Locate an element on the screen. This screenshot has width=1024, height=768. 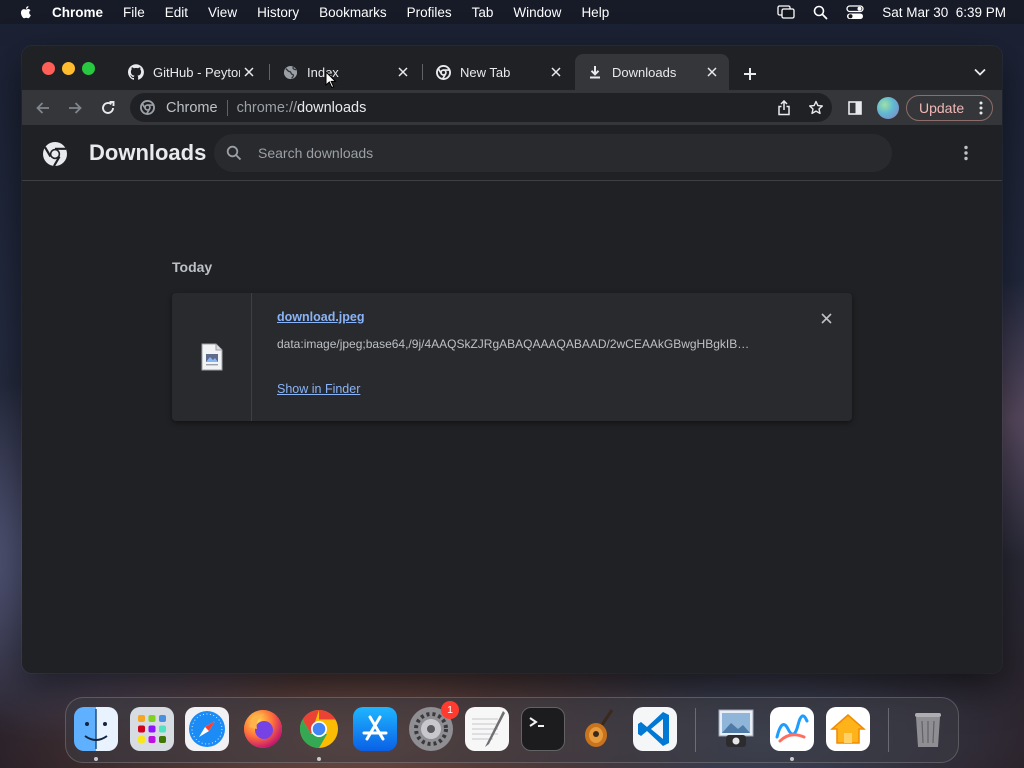
downloads-search is located at coordinates (553, 153).